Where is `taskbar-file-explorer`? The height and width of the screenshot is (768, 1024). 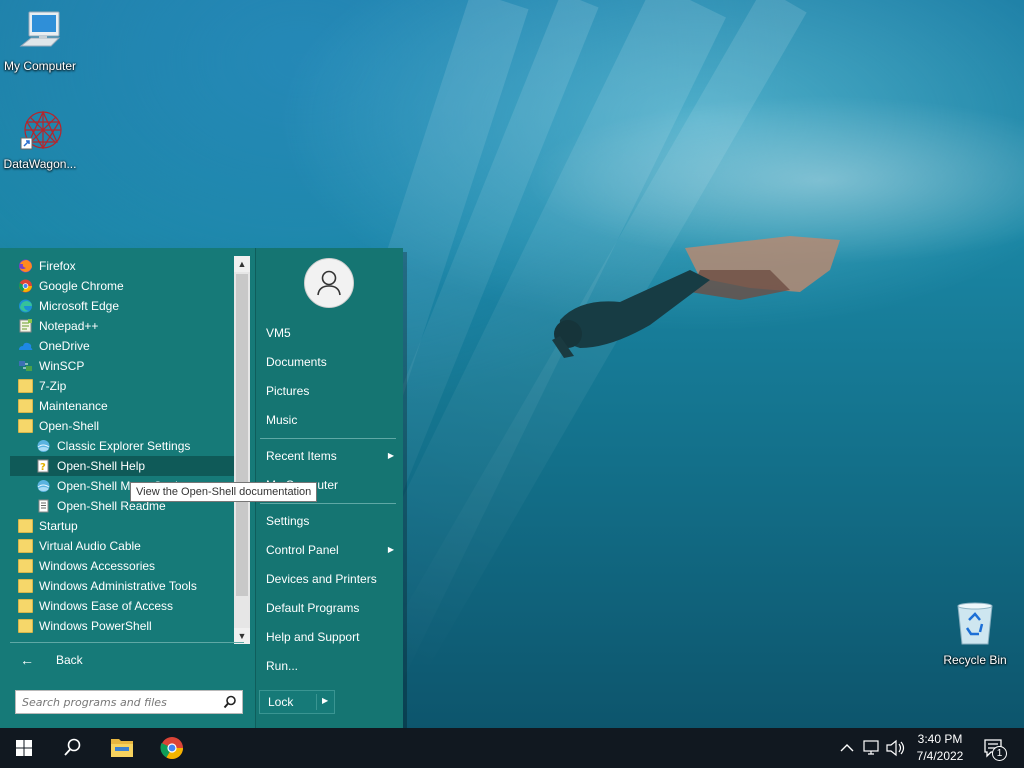 taskbar-file-explorer is located at coordinates (122, 748).